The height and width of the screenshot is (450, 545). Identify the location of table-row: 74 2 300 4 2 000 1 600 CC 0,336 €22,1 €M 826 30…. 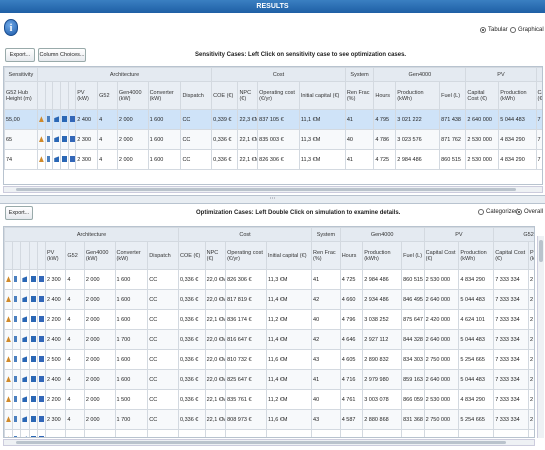
(273, 159).